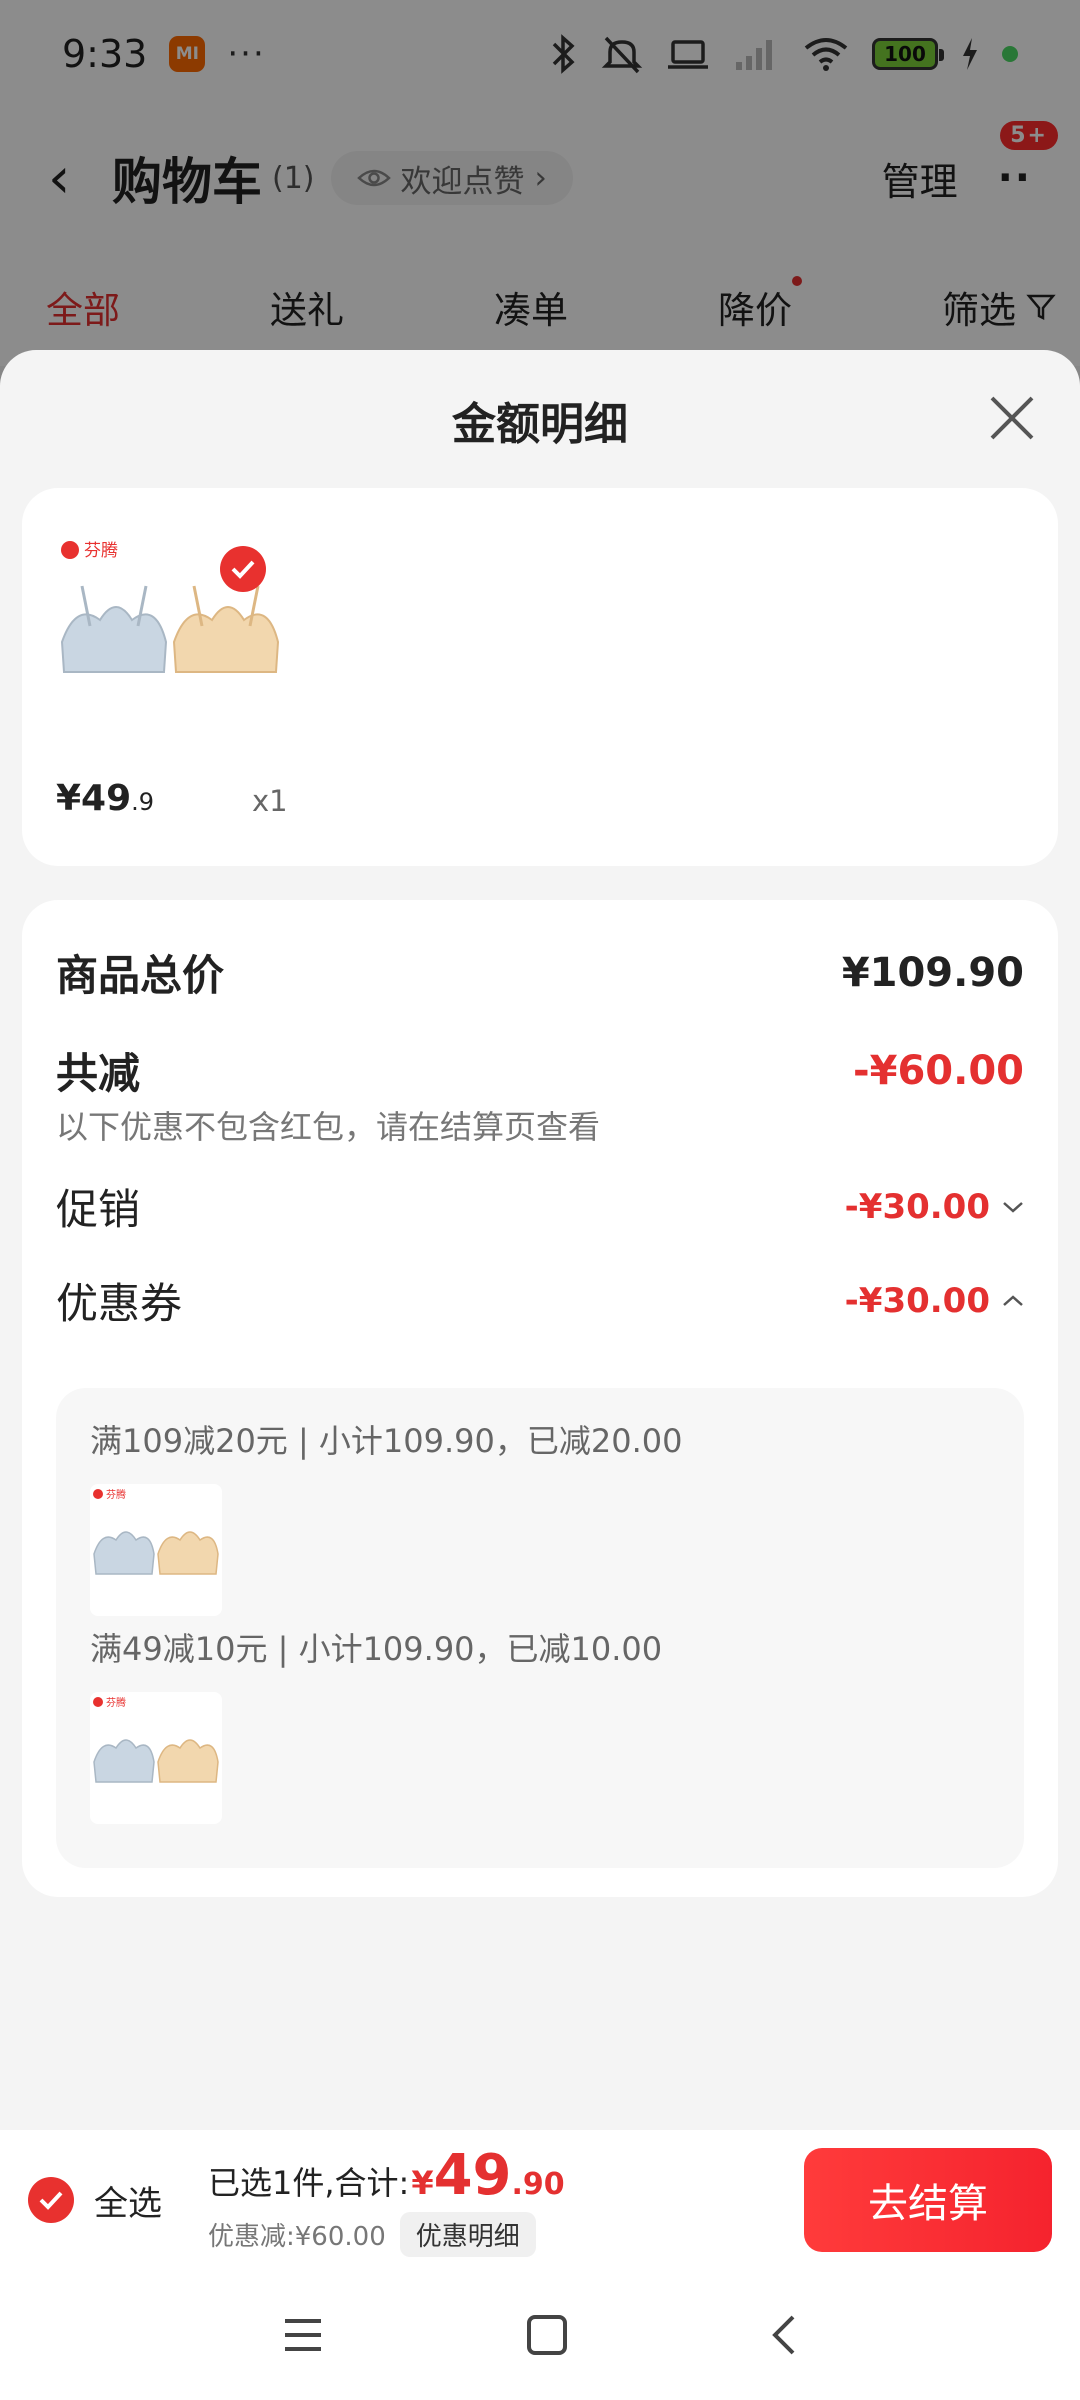 The width and height of the screenshot is (1080, 2400). Describe the element at coordinates (328, 1127) in the screenshot. I see `discount-note: 以下优惠不包含红包，请在结算页查看` at that location.